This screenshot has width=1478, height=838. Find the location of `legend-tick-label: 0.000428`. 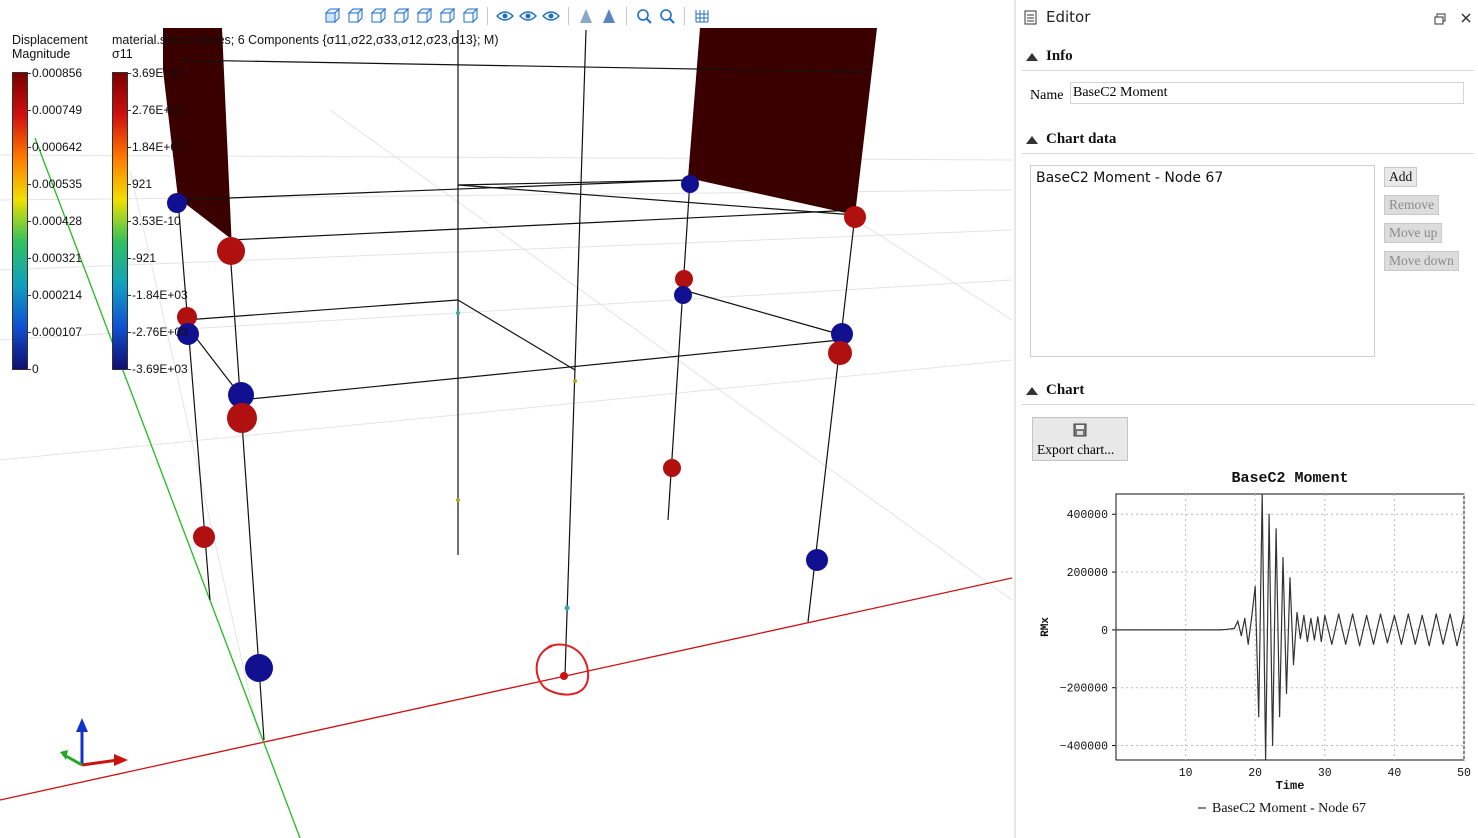

legend-tick-label: 0.000428 is located at coordinates (57, 221).